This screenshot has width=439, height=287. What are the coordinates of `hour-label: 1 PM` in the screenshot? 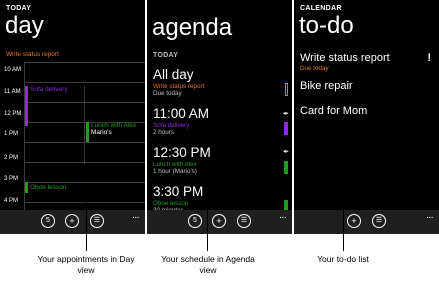 It's located at (11, 134).